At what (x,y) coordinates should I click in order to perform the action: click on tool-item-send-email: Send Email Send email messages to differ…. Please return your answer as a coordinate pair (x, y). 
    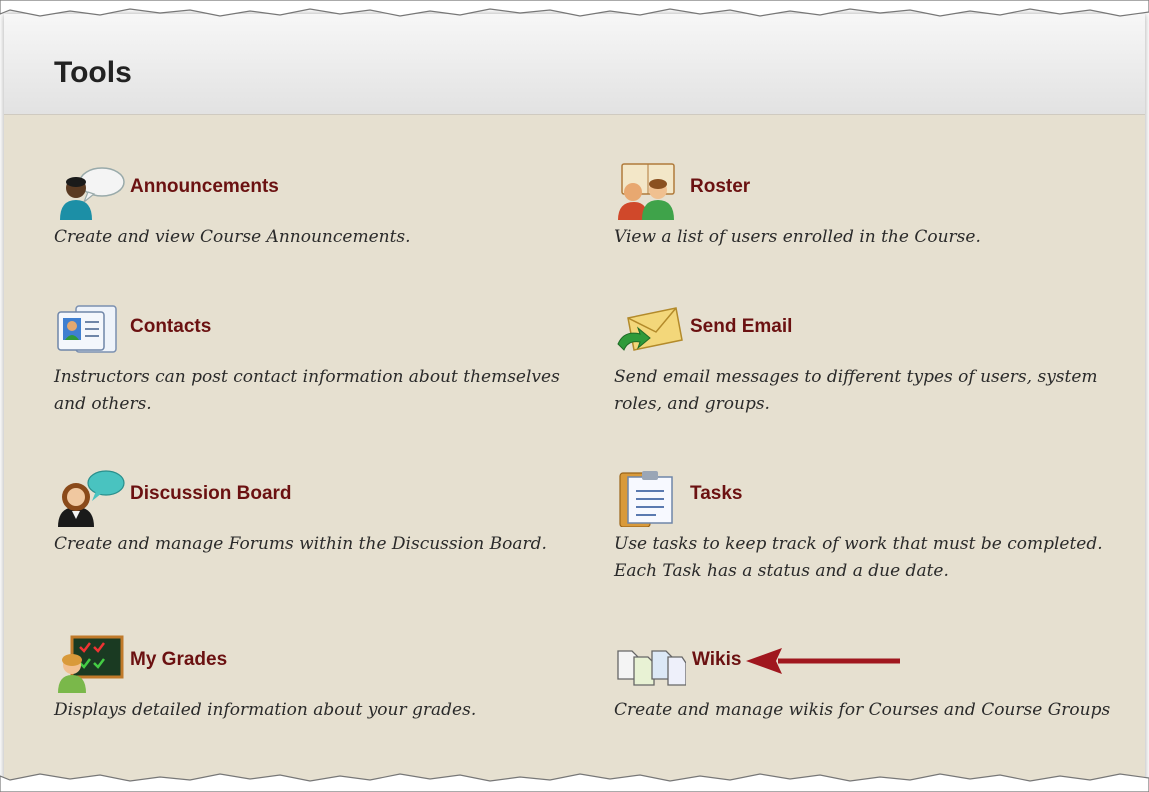
    Looking at the image, I should click on (869, 360).